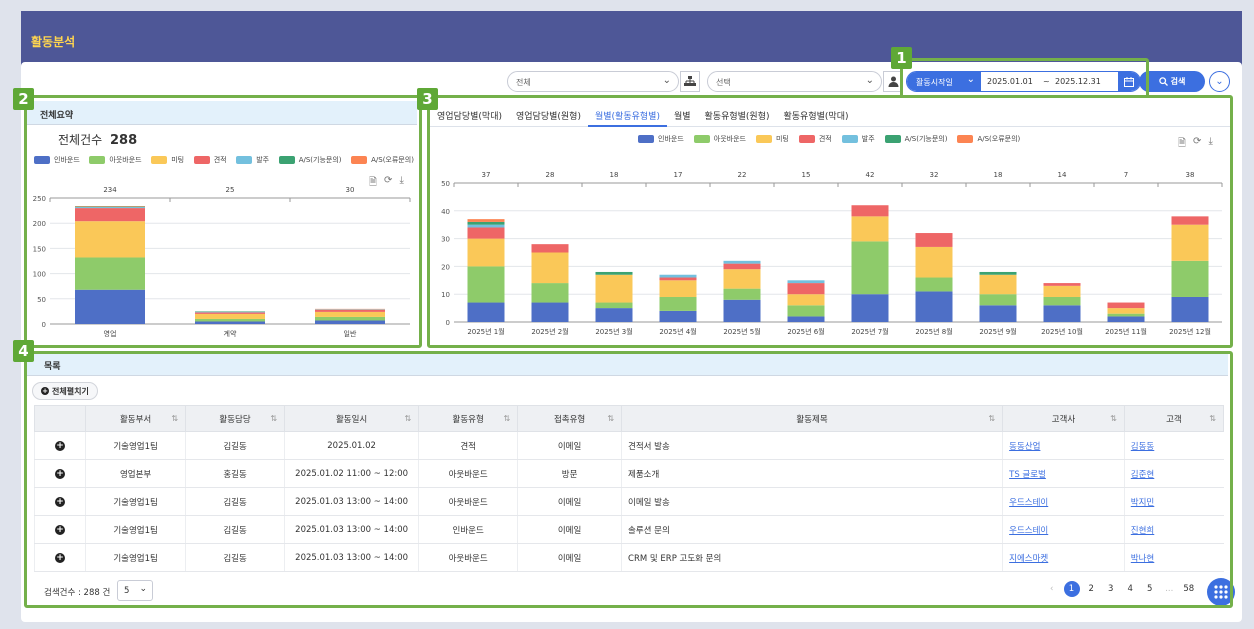 This screenshot has height=629, width=1254. I want to click on org-chart-icon, so click(690, 81).